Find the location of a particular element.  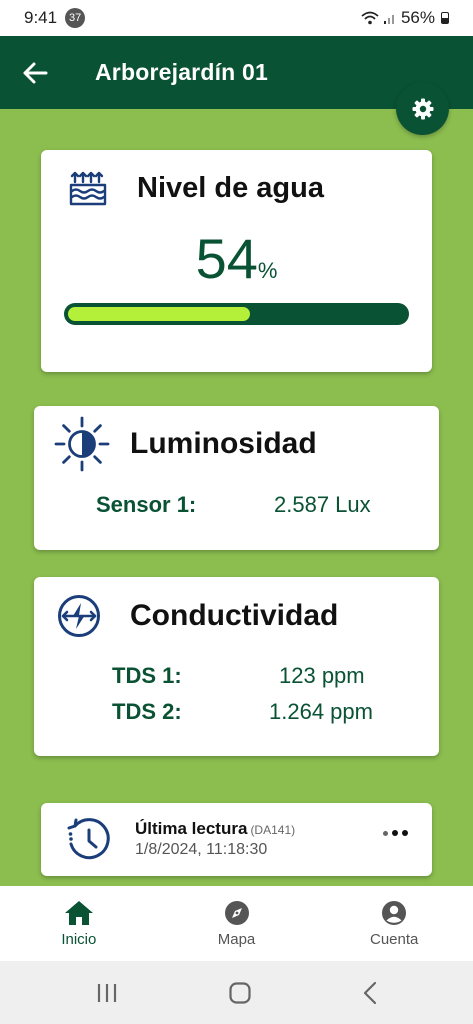

wifi-icon is located at coordinates (370, 18).